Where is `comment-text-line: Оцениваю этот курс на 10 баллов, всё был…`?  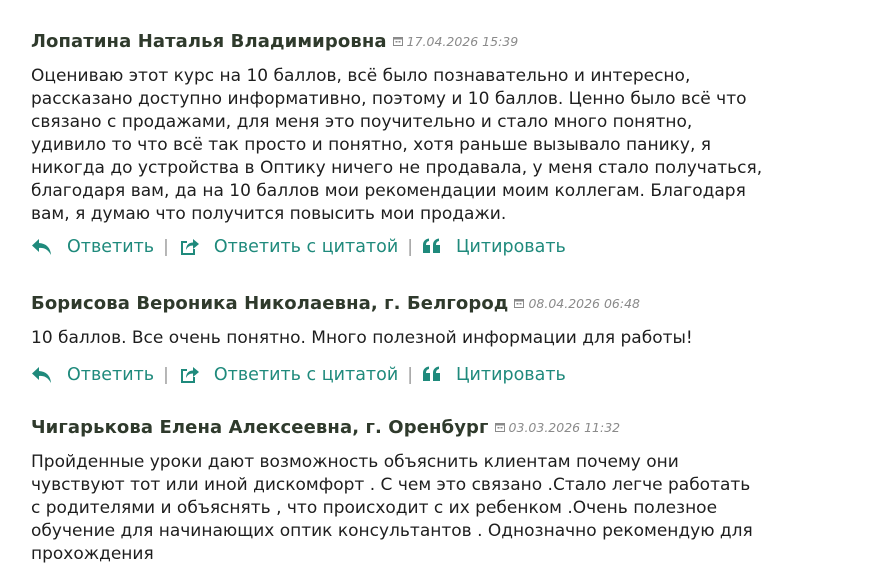
comment-text-line: Оцениваю этот курс на 10 баллов, всё был… is located at coordinates (361, 76).